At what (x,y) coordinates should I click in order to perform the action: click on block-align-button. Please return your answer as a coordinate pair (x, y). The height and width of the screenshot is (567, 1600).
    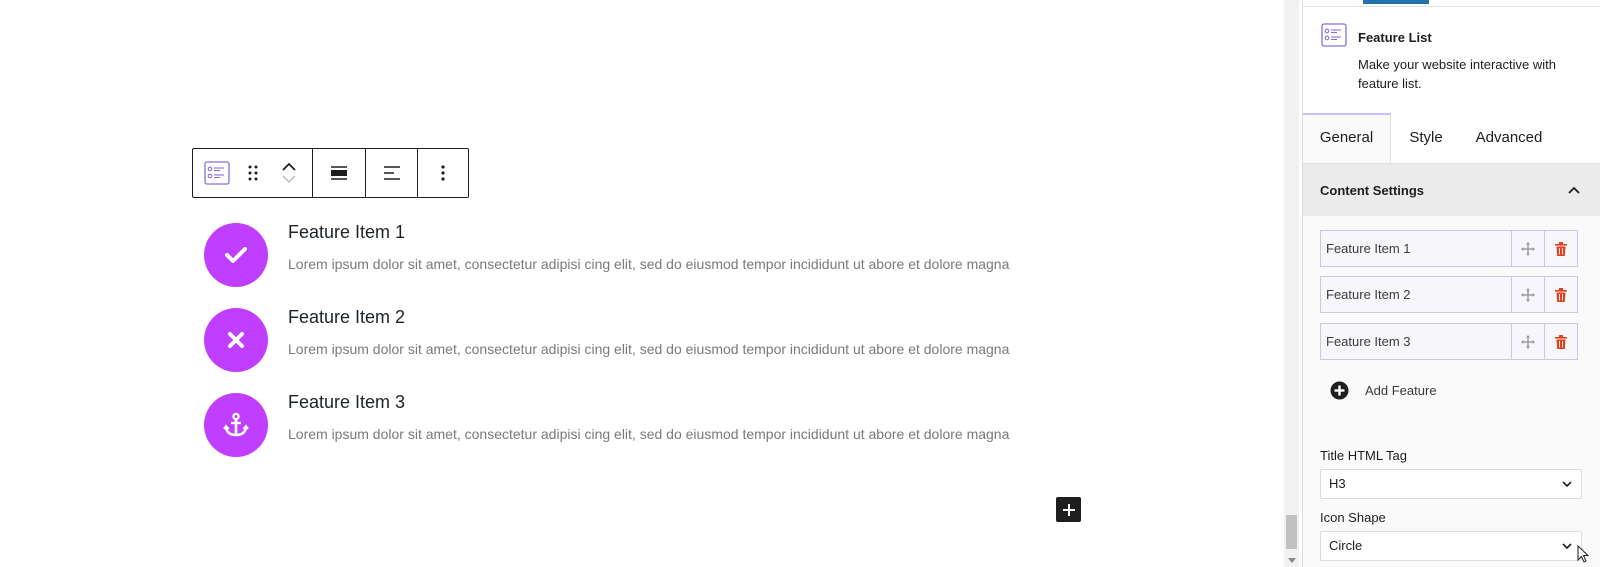
    Looking at the image, I should click on (339, 173).